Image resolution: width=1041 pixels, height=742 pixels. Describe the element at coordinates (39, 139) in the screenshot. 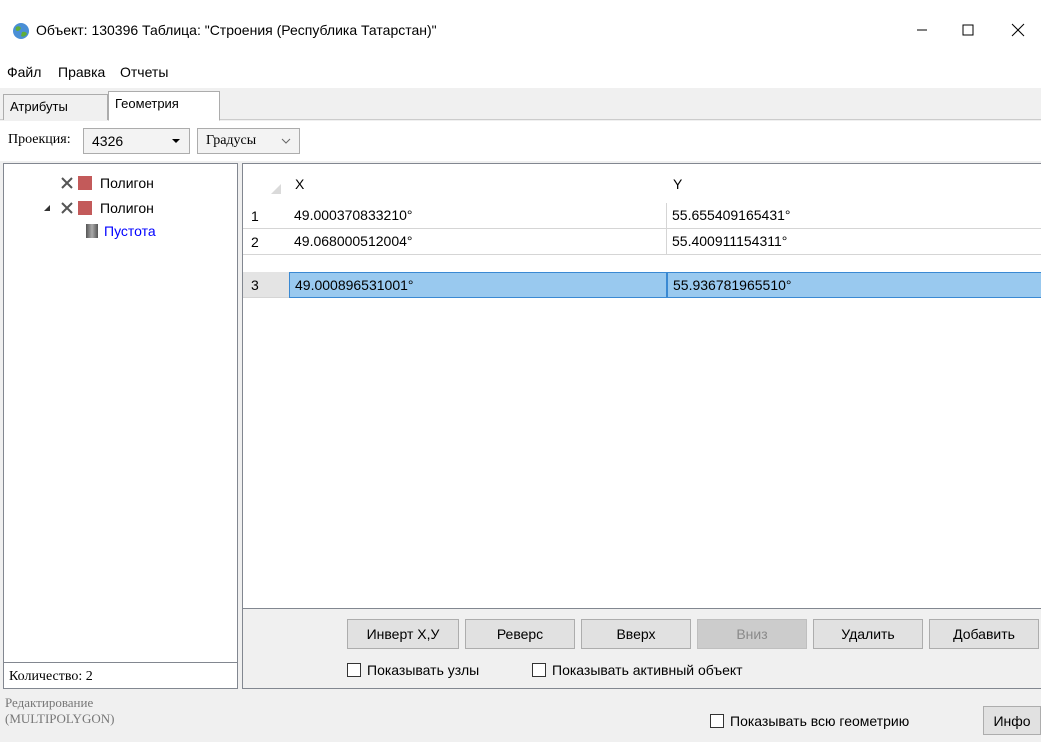

I see `projection-label: Проекция:` at that location.